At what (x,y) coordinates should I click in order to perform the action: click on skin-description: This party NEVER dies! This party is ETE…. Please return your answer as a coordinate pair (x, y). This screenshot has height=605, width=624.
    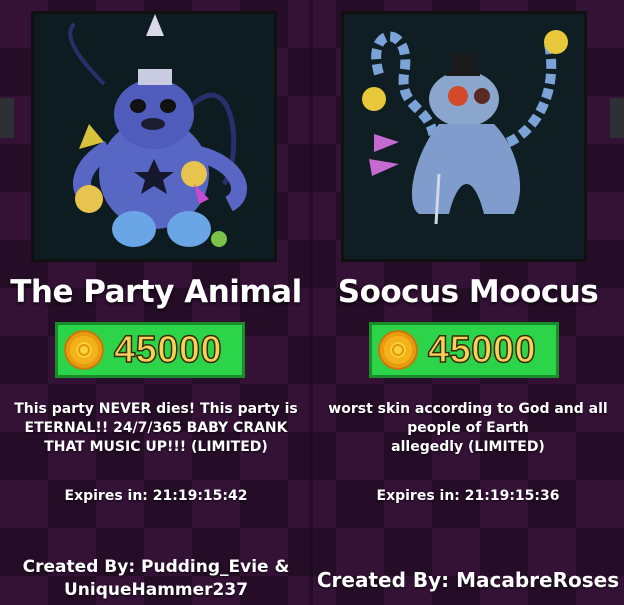
    Looking at the image, I should click on (156, 428).